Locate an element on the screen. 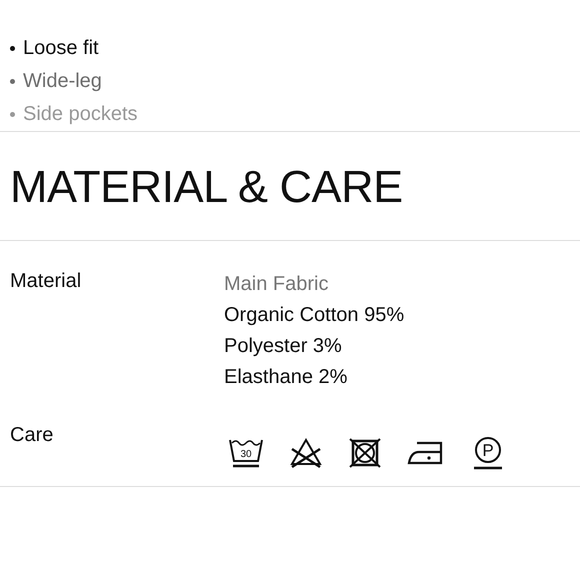  feature-text: Loose fit is located at coordinates (61, 48).